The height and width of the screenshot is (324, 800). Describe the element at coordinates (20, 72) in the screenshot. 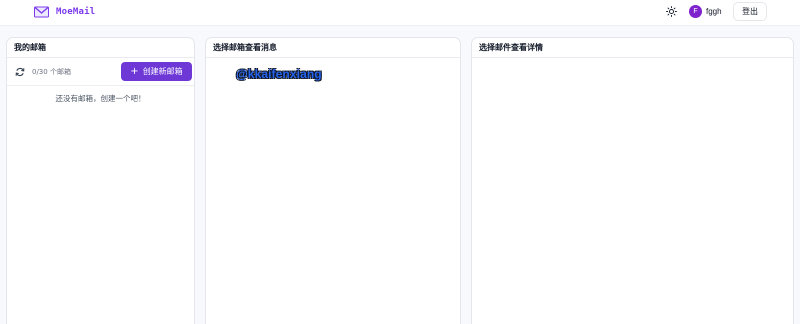

I see `refresh-icon` at that location.